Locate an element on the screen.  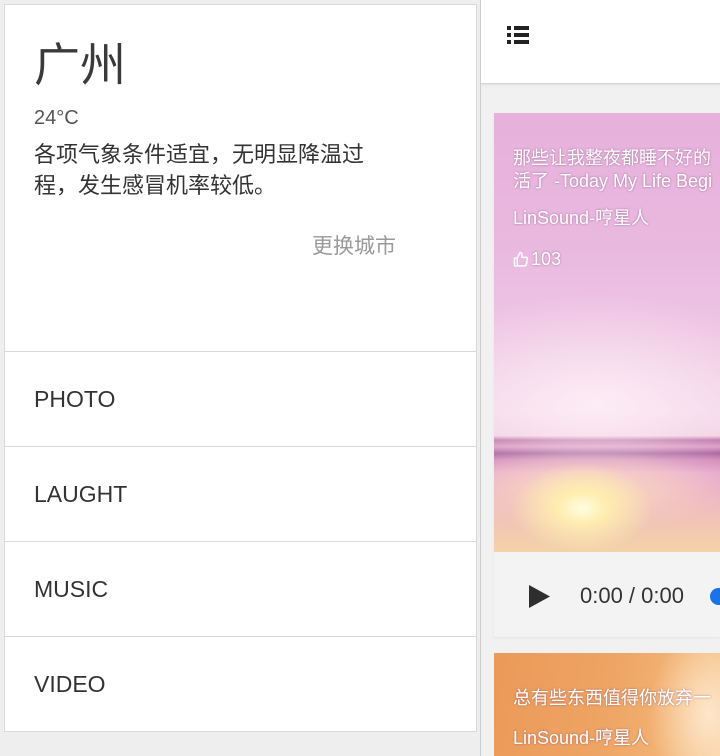
progress-thumb is located at coordinates (715, 596).